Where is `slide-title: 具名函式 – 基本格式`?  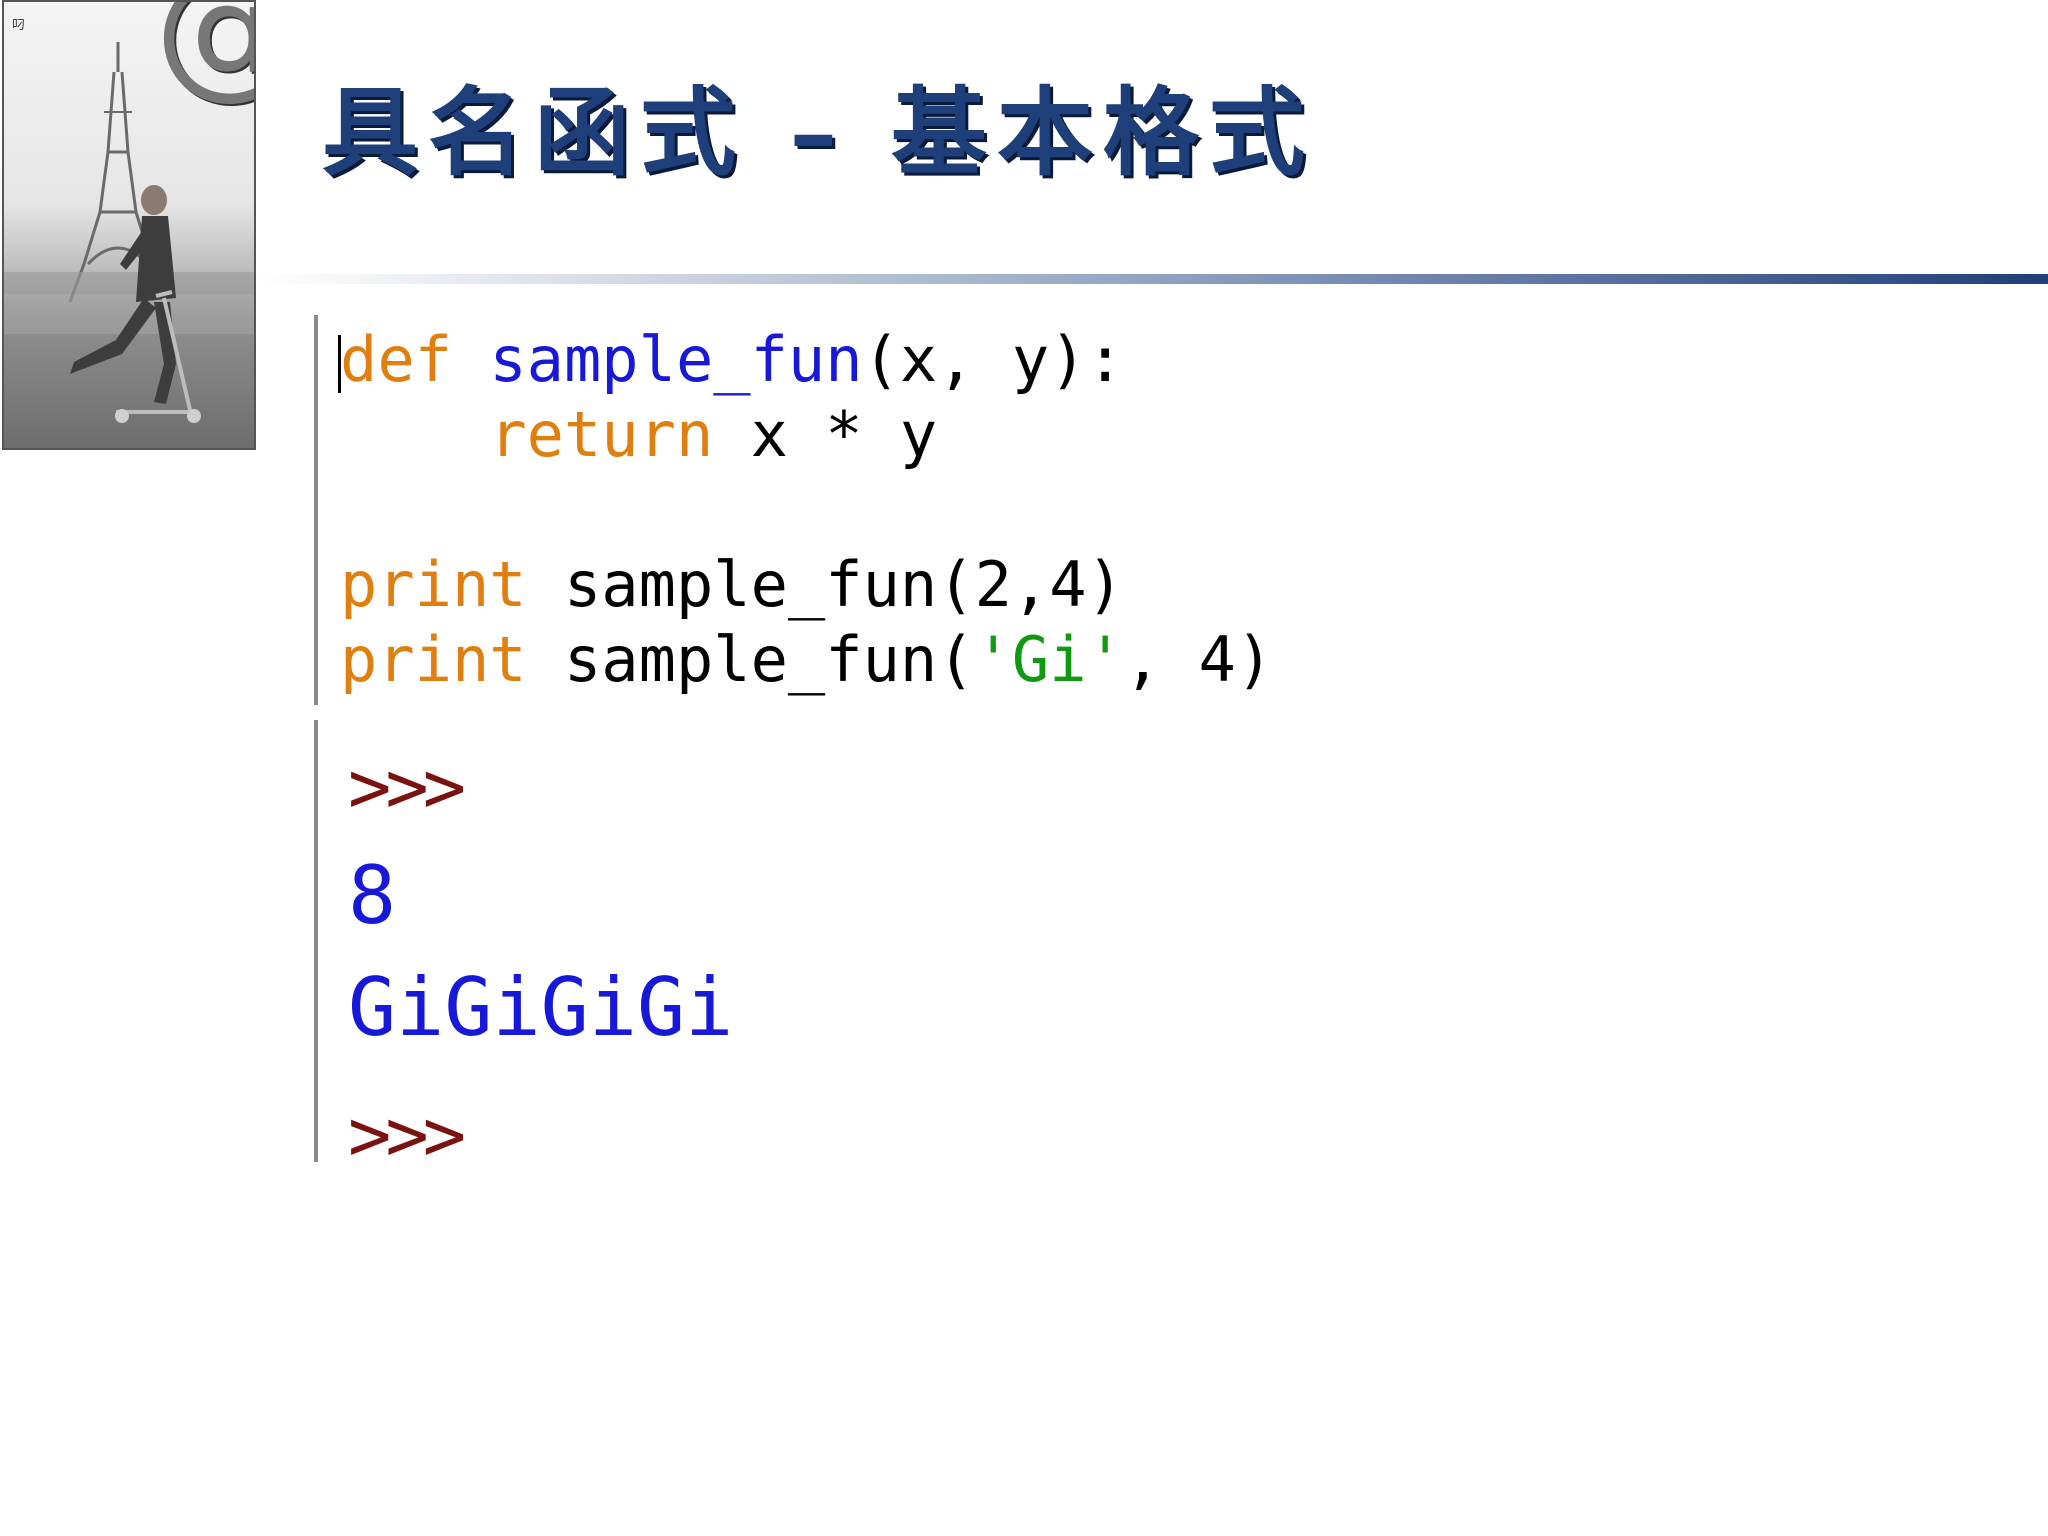
slide-title: 具名函式 – 基本格式 is located at coordinates (818, 132).